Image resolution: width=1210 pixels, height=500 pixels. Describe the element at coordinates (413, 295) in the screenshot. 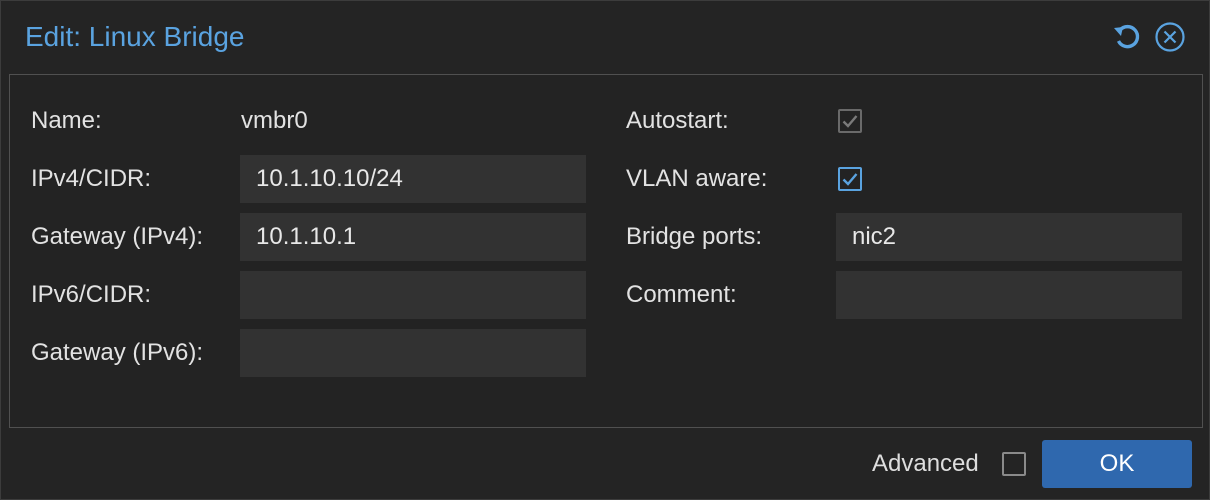

I see `ipv6-cidr-input` at that location.